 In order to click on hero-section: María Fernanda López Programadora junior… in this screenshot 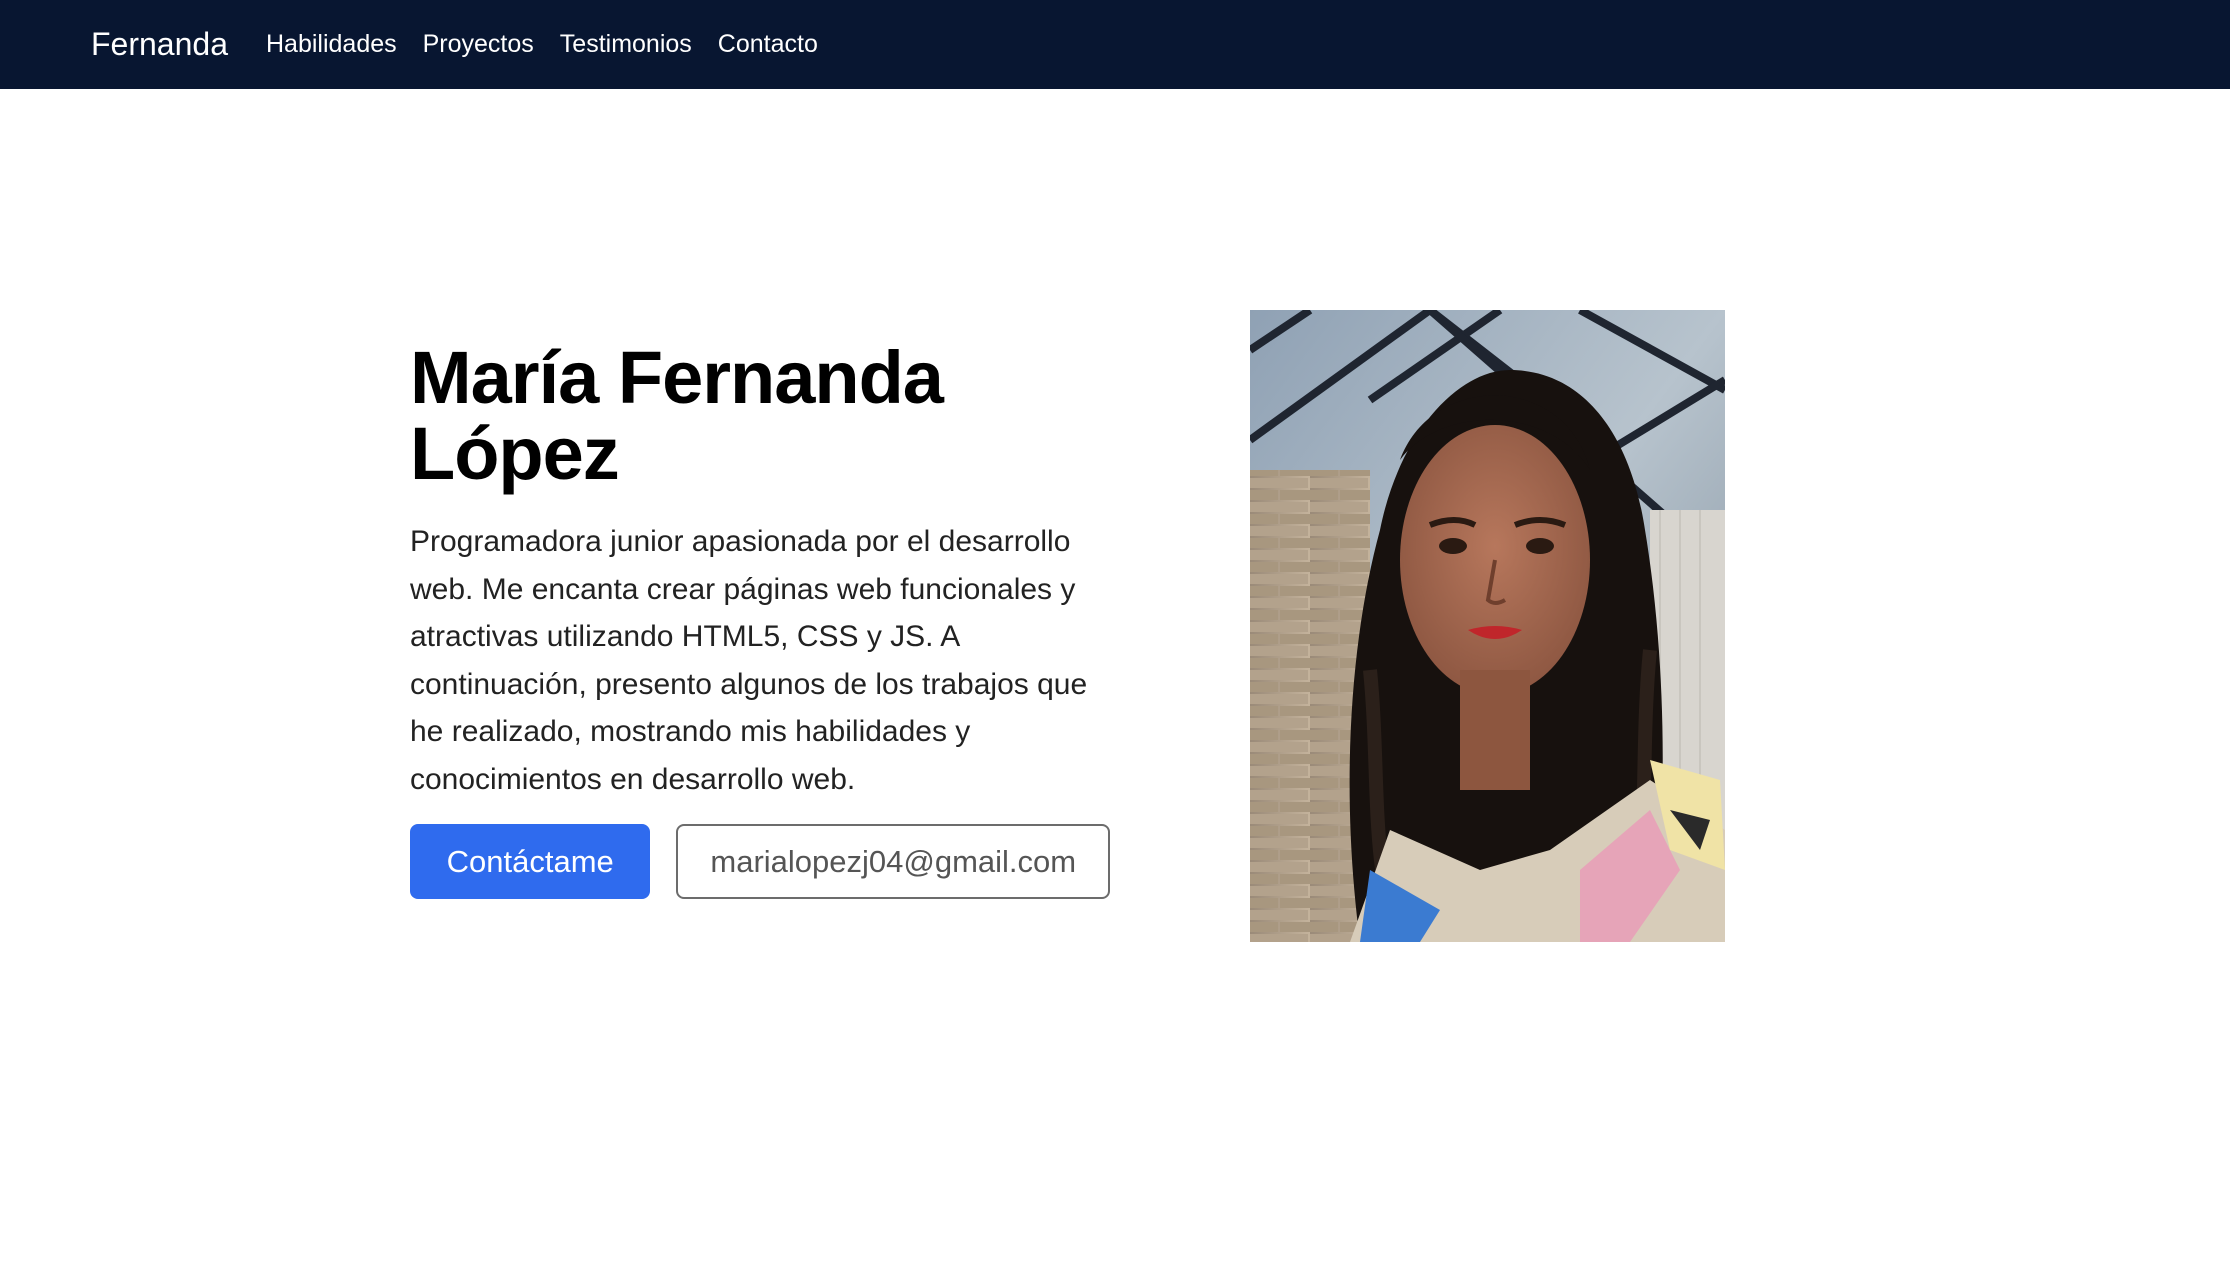, I will do `click(760, 619)`.